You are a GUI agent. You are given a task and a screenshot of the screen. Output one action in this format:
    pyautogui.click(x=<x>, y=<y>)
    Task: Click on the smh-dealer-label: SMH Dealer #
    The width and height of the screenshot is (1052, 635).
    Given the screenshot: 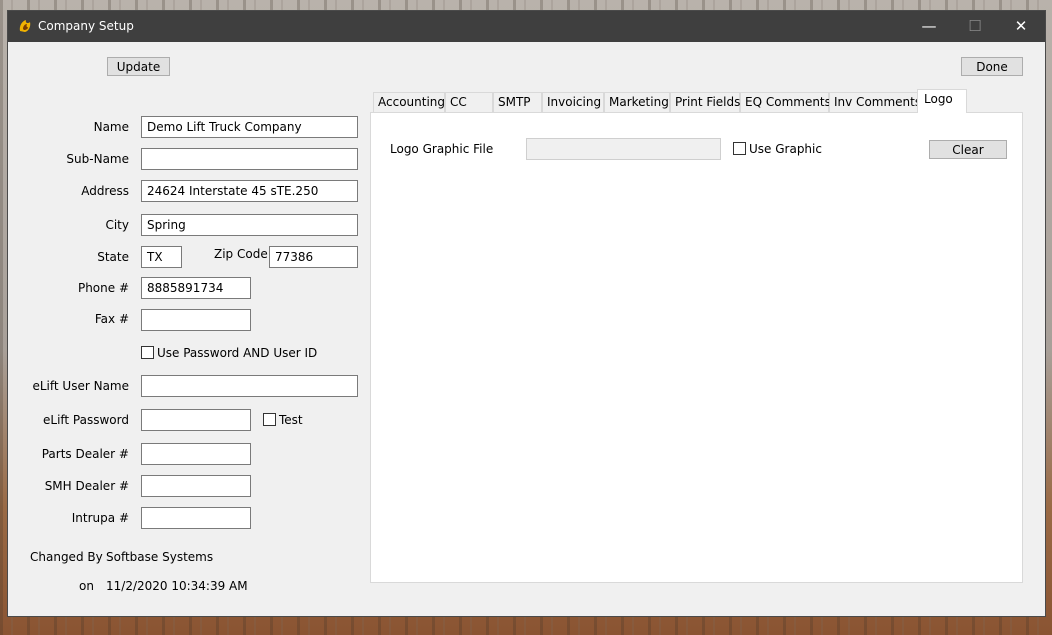 What is the action you would take?
    pyautogui.click(x=86, y=486)
    